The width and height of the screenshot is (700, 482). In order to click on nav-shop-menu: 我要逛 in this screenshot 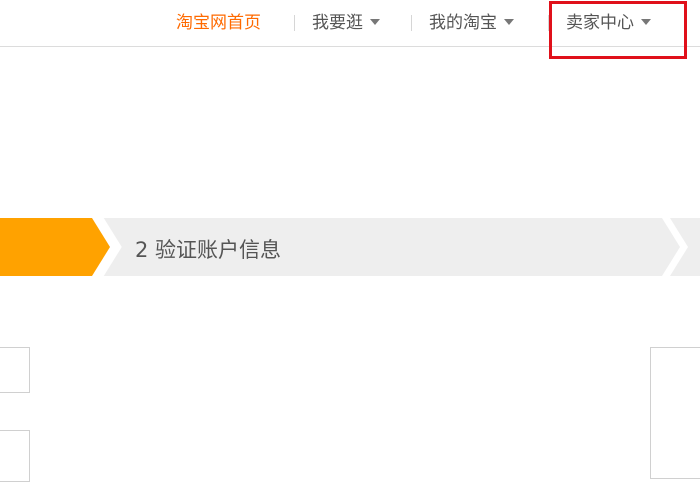, I will do `click(346, 23)`.